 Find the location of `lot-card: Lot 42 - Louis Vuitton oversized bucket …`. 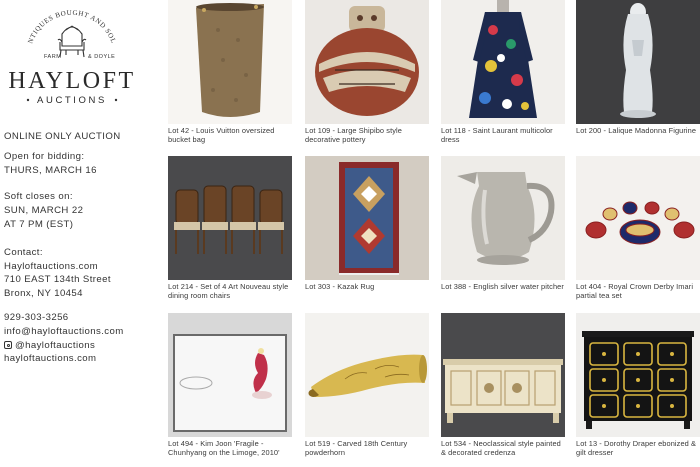

lot-card: Lot 42 - Louis Vuitton oversized bucket … is located at coordinates (230, 72).